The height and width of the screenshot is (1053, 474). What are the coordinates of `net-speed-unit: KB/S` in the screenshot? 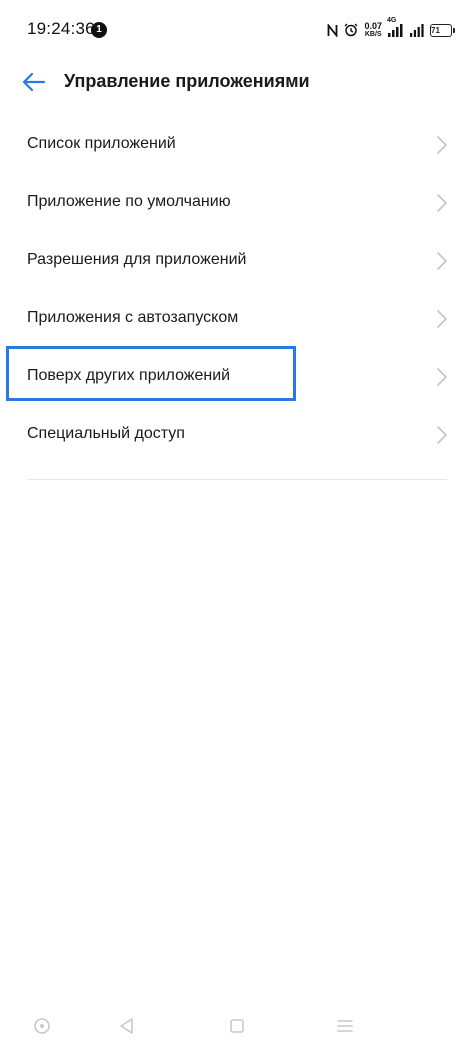 It's located at (373, 34).